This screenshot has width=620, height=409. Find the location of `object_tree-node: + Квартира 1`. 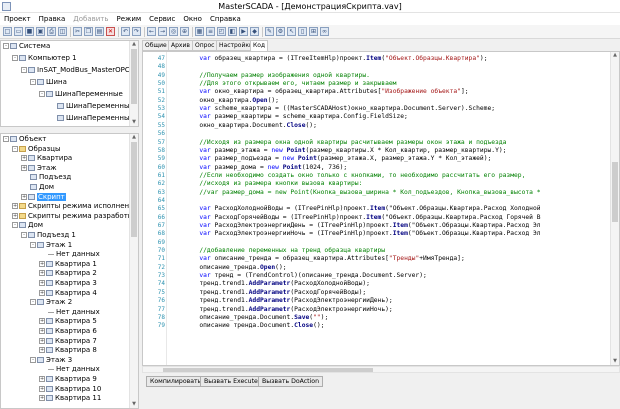

object_tree-node: + Квартира 1 is located at coordinates (68, 264).